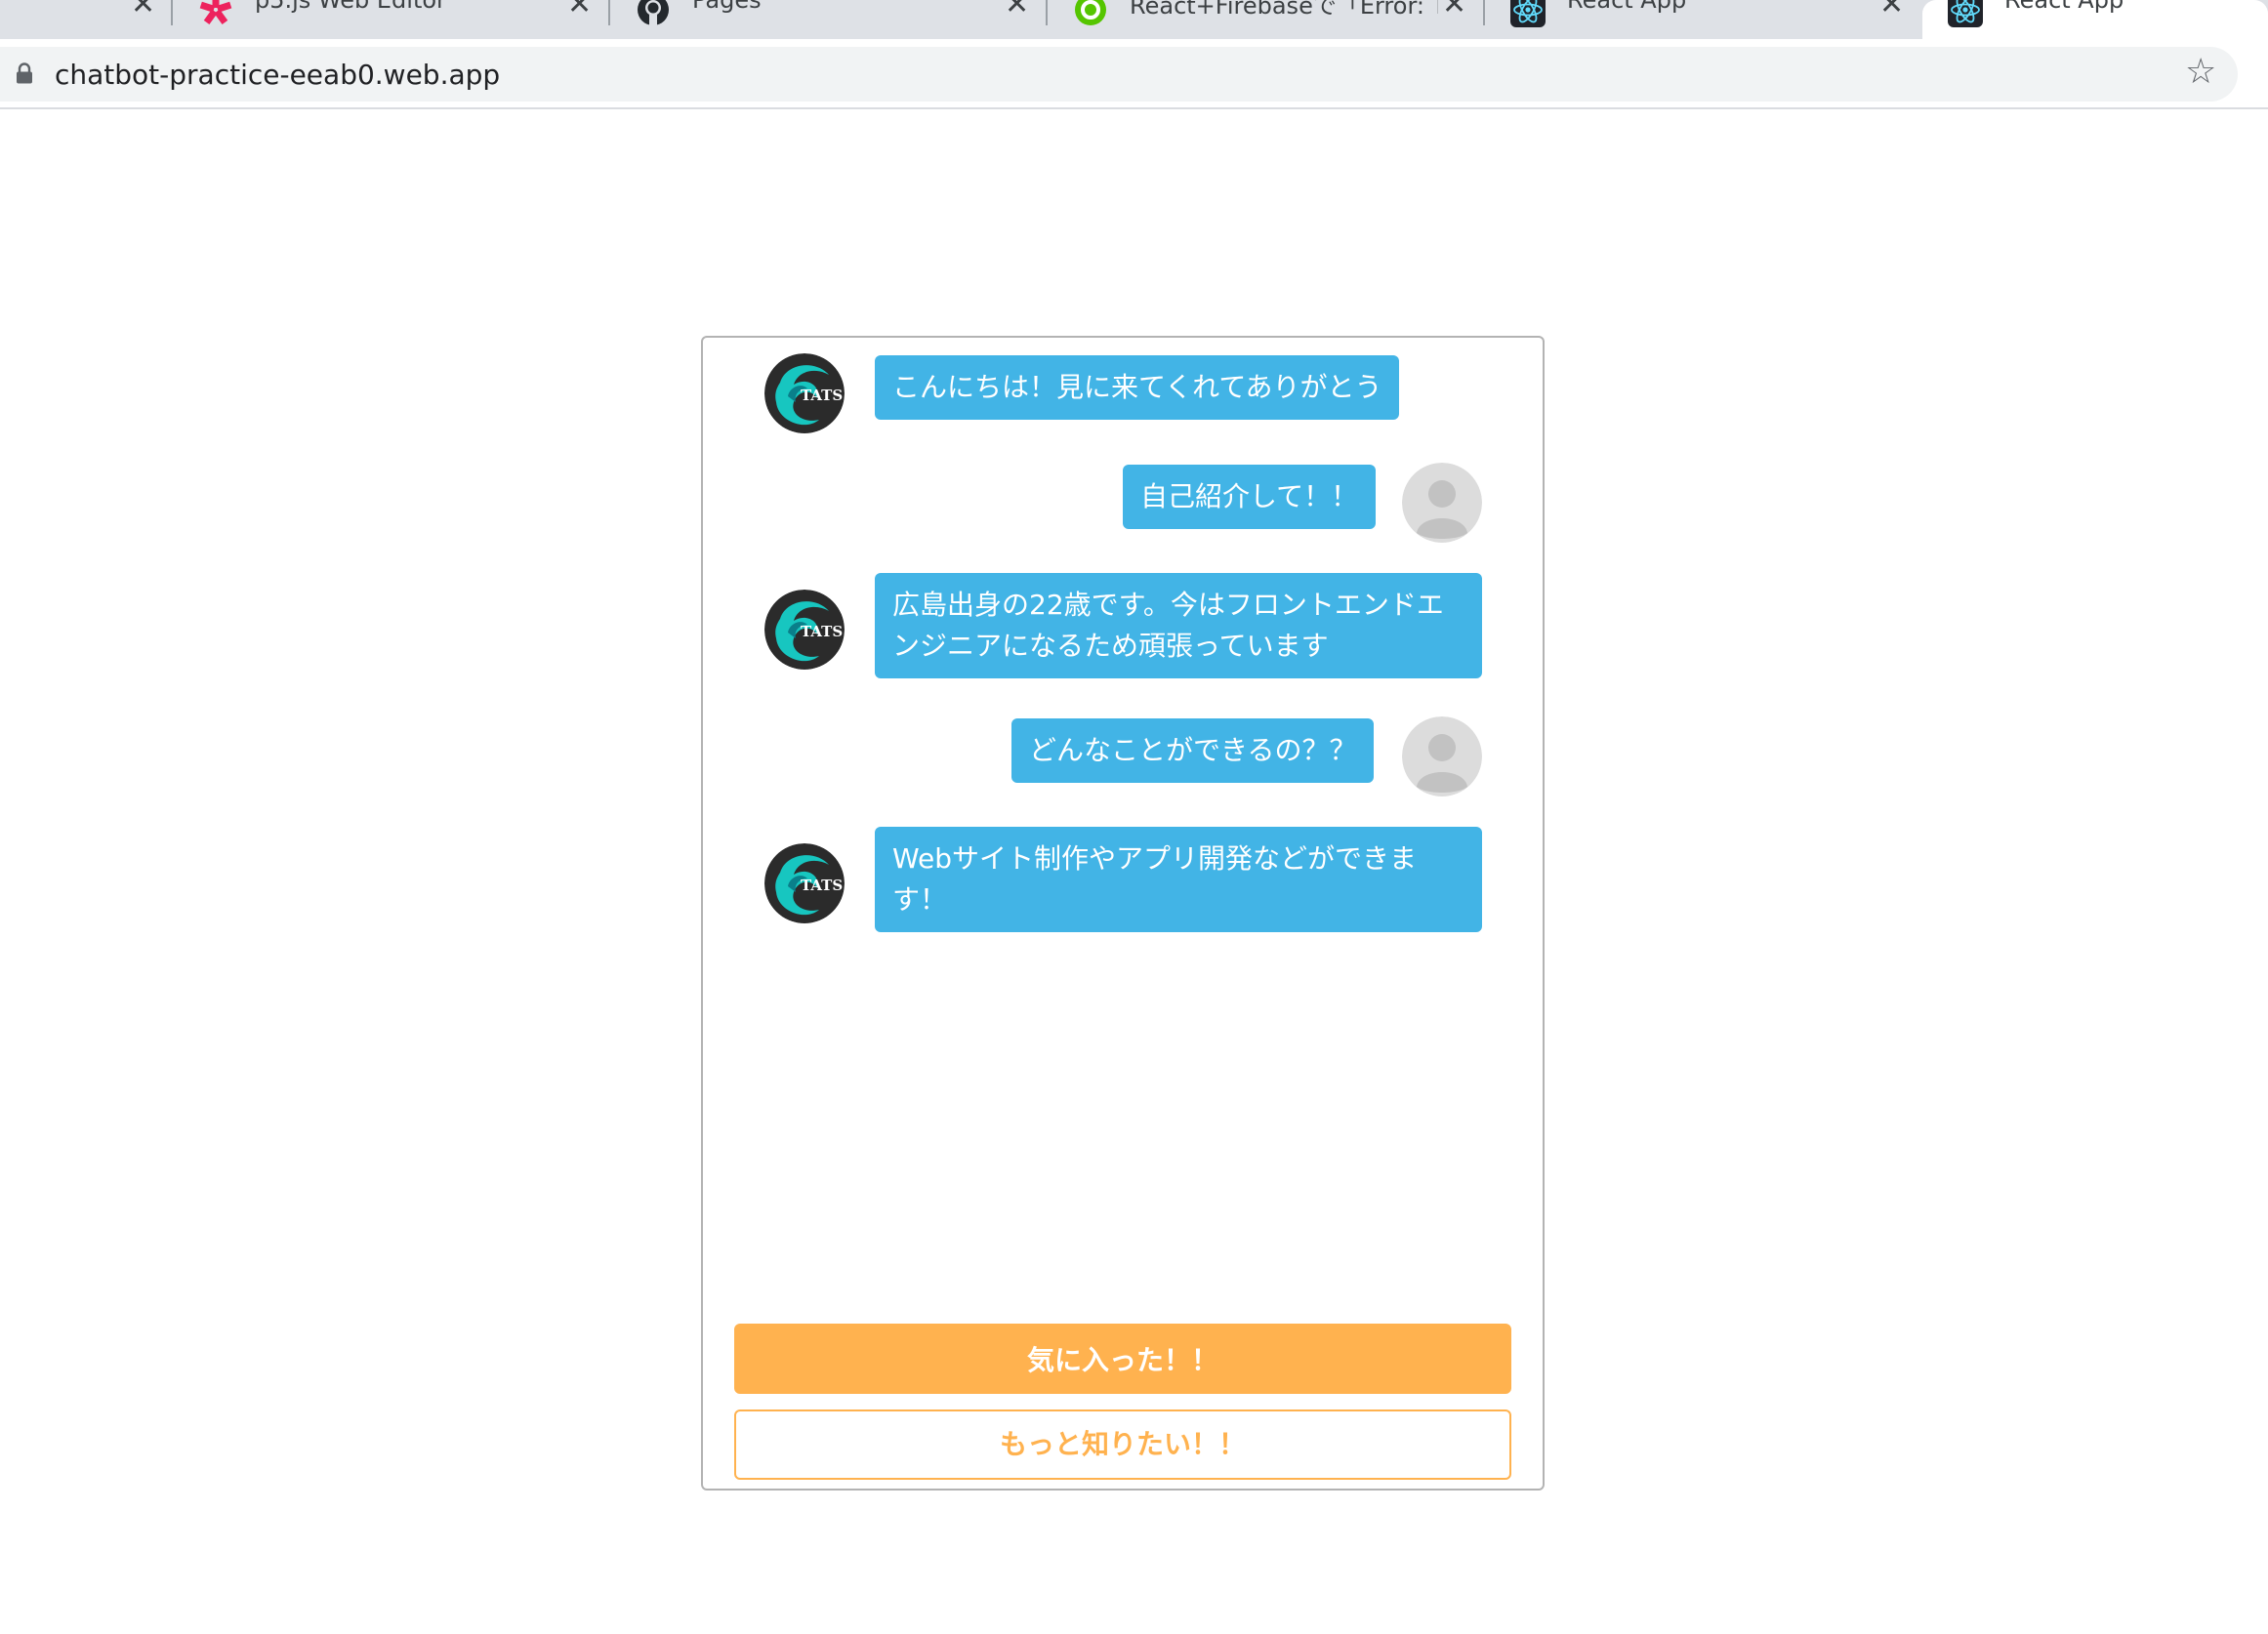 Image resolution: width=2268 pixels, height=1634 pixels. I want to click on message-text: 自己紹介して！！, so click(1249, 496).